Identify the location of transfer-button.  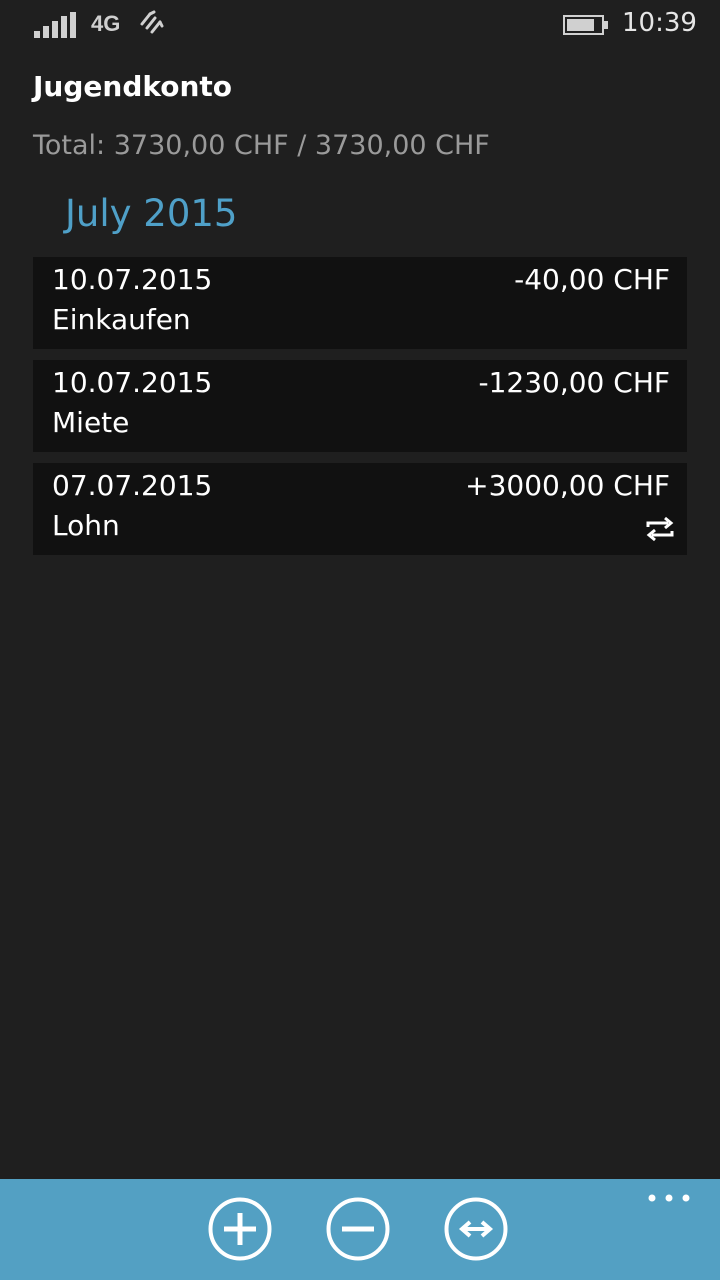
(476, 1229).